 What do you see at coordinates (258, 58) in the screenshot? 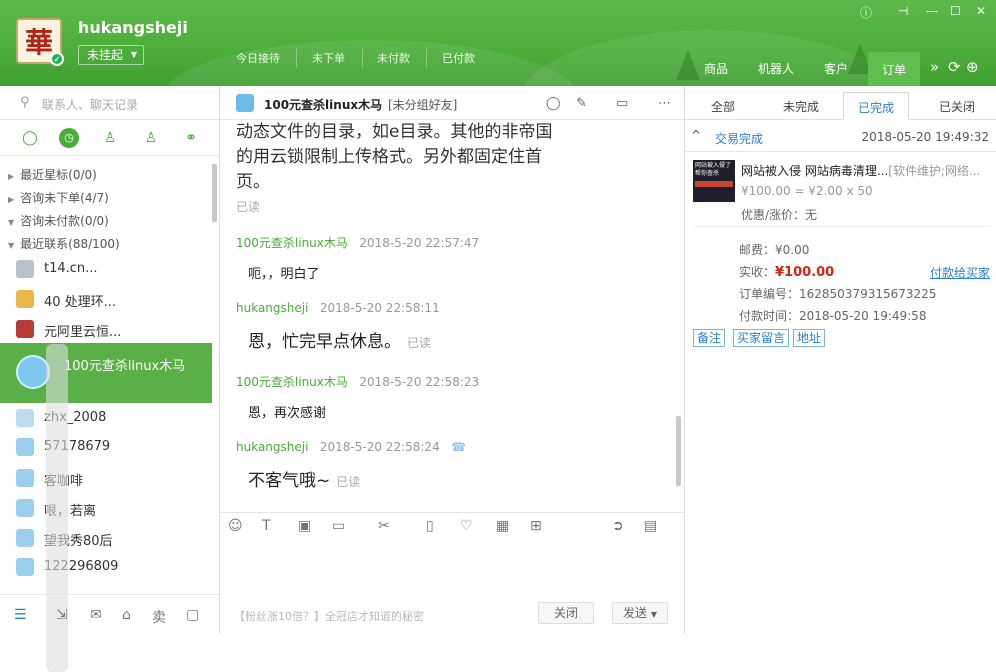
I see `stat-today-reception: 今日接待` at bounding box center [258, 58].